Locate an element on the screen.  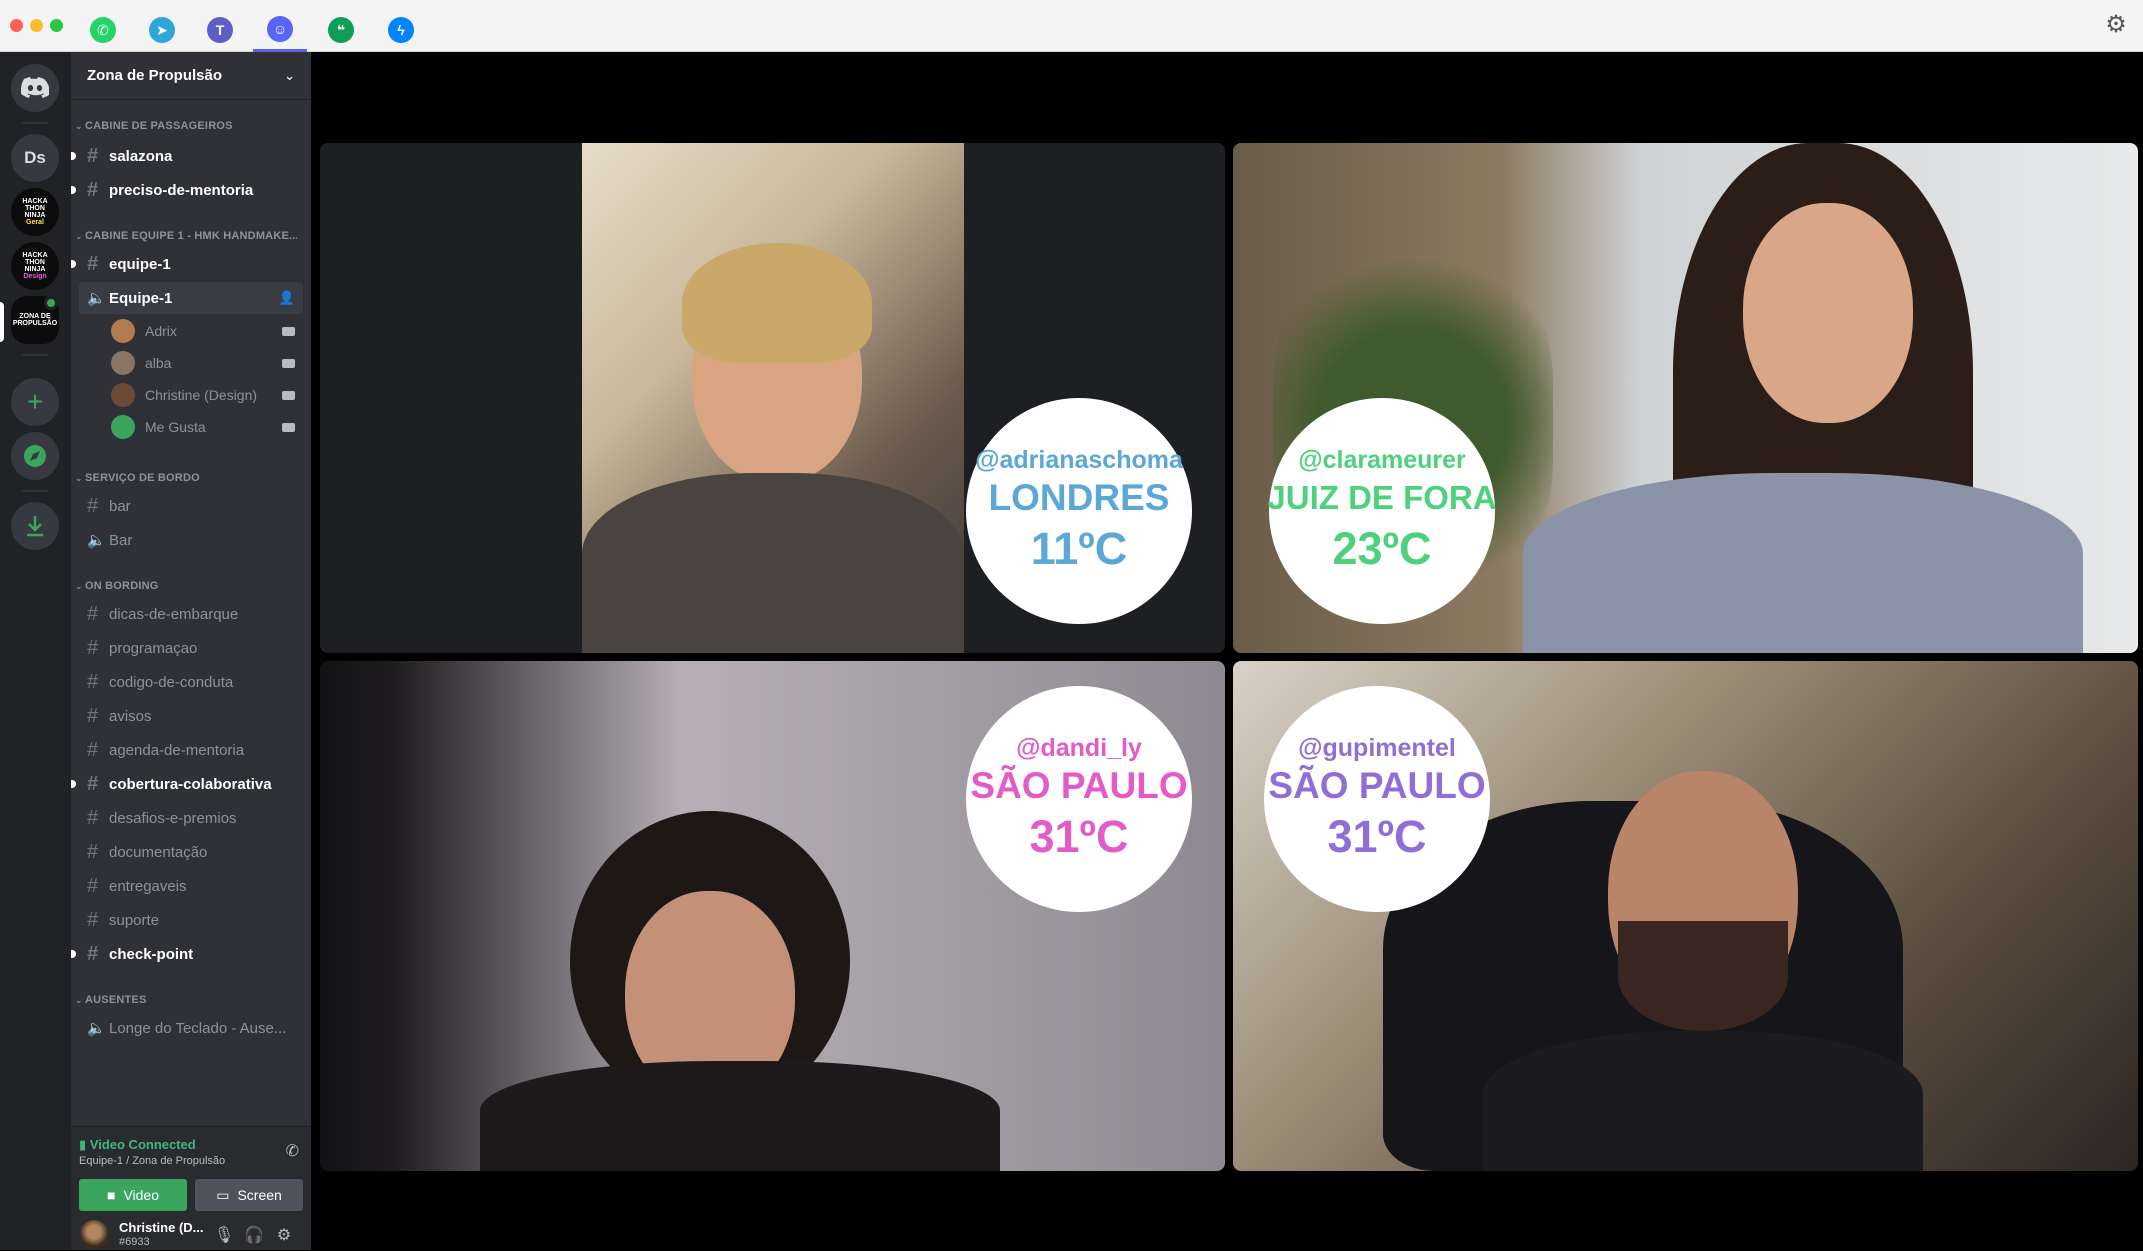
channel-preciso-de-mentoria: # preciso-de-mentoria is located at coordinates (191, 190).